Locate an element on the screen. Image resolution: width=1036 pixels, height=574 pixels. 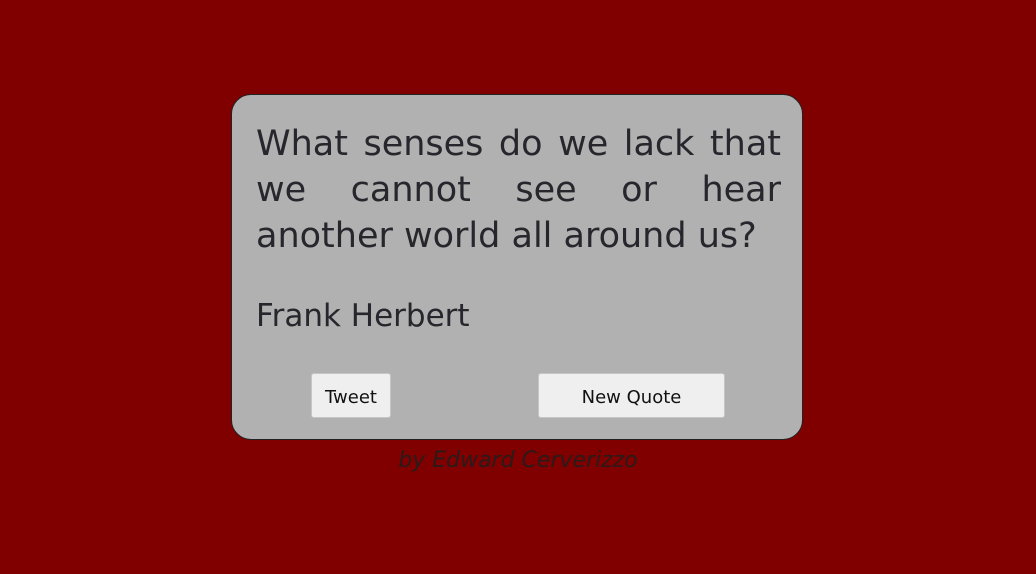
quote-author: Frank Herbert is located at coordinates (363, 316).